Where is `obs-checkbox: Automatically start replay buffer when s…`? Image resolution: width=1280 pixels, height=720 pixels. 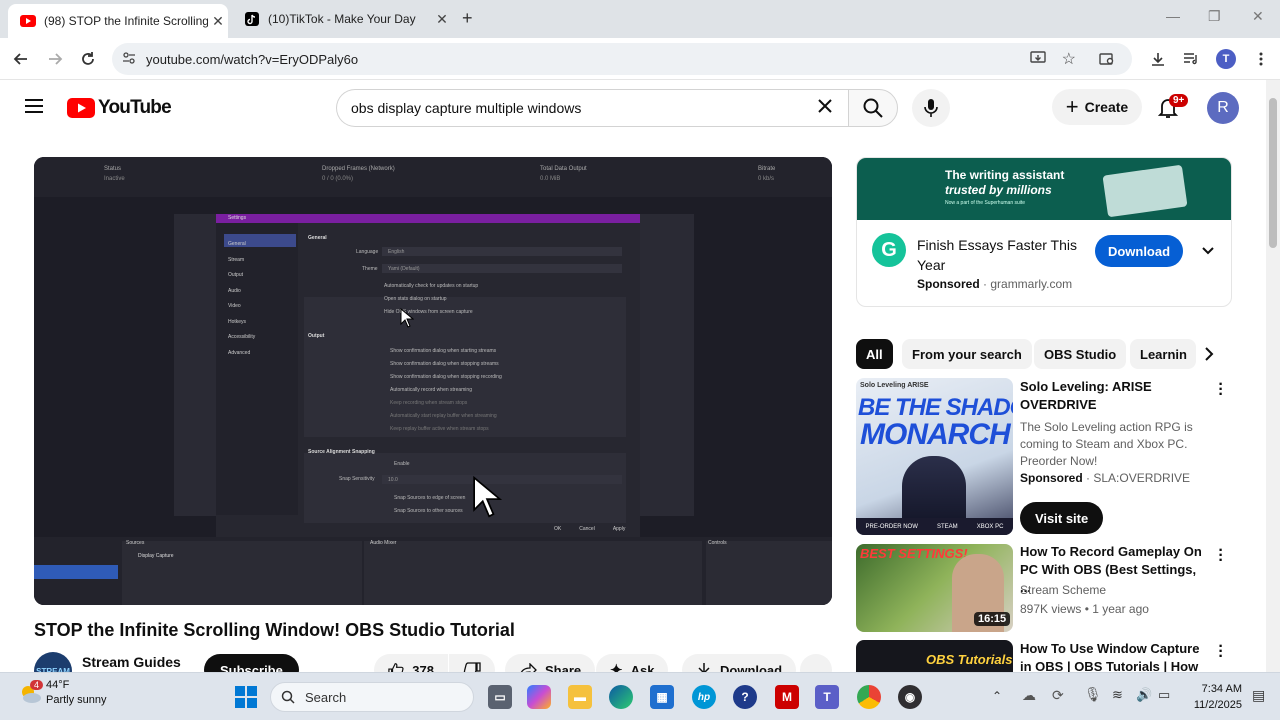
obs-checkbox: Automatically start replay buffer when s… is located at coordinates (443, 416).